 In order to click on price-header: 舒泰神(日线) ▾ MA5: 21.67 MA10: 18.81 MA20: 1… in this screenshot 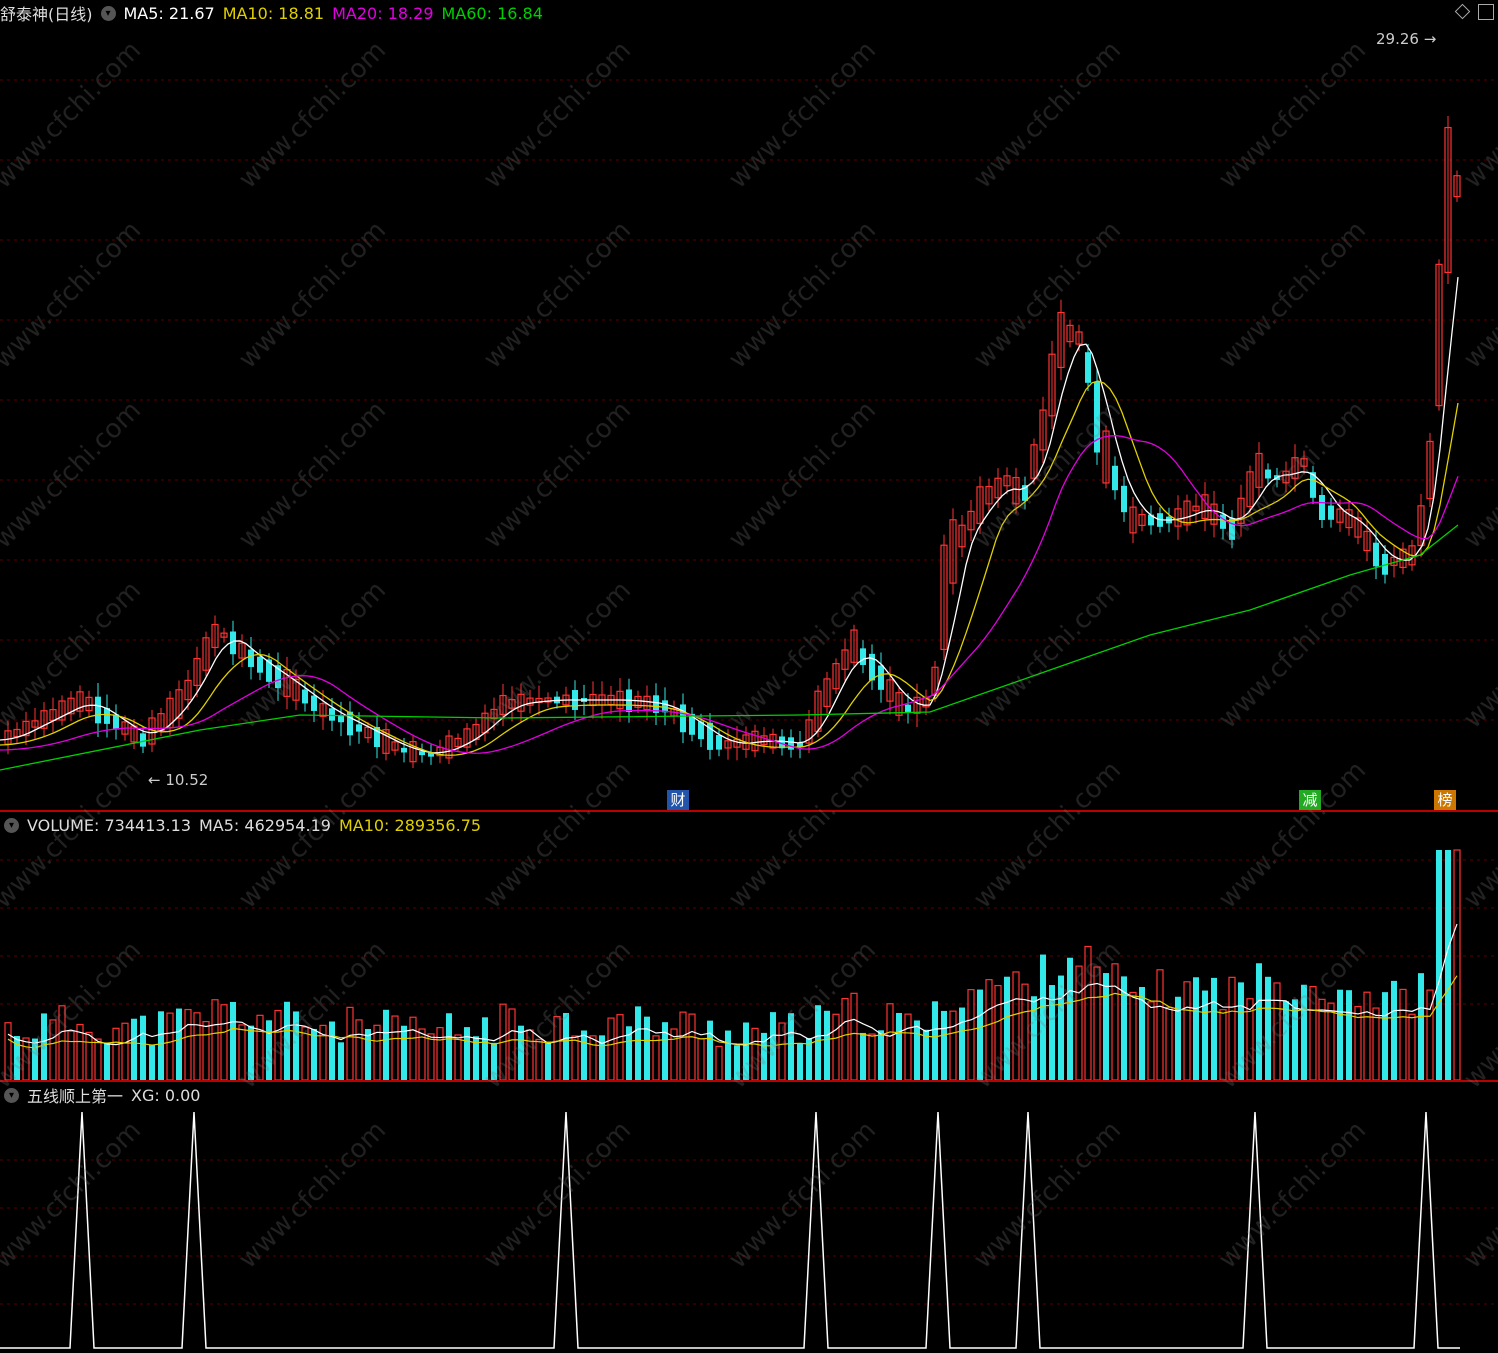, I will do `click(275, 13)`.